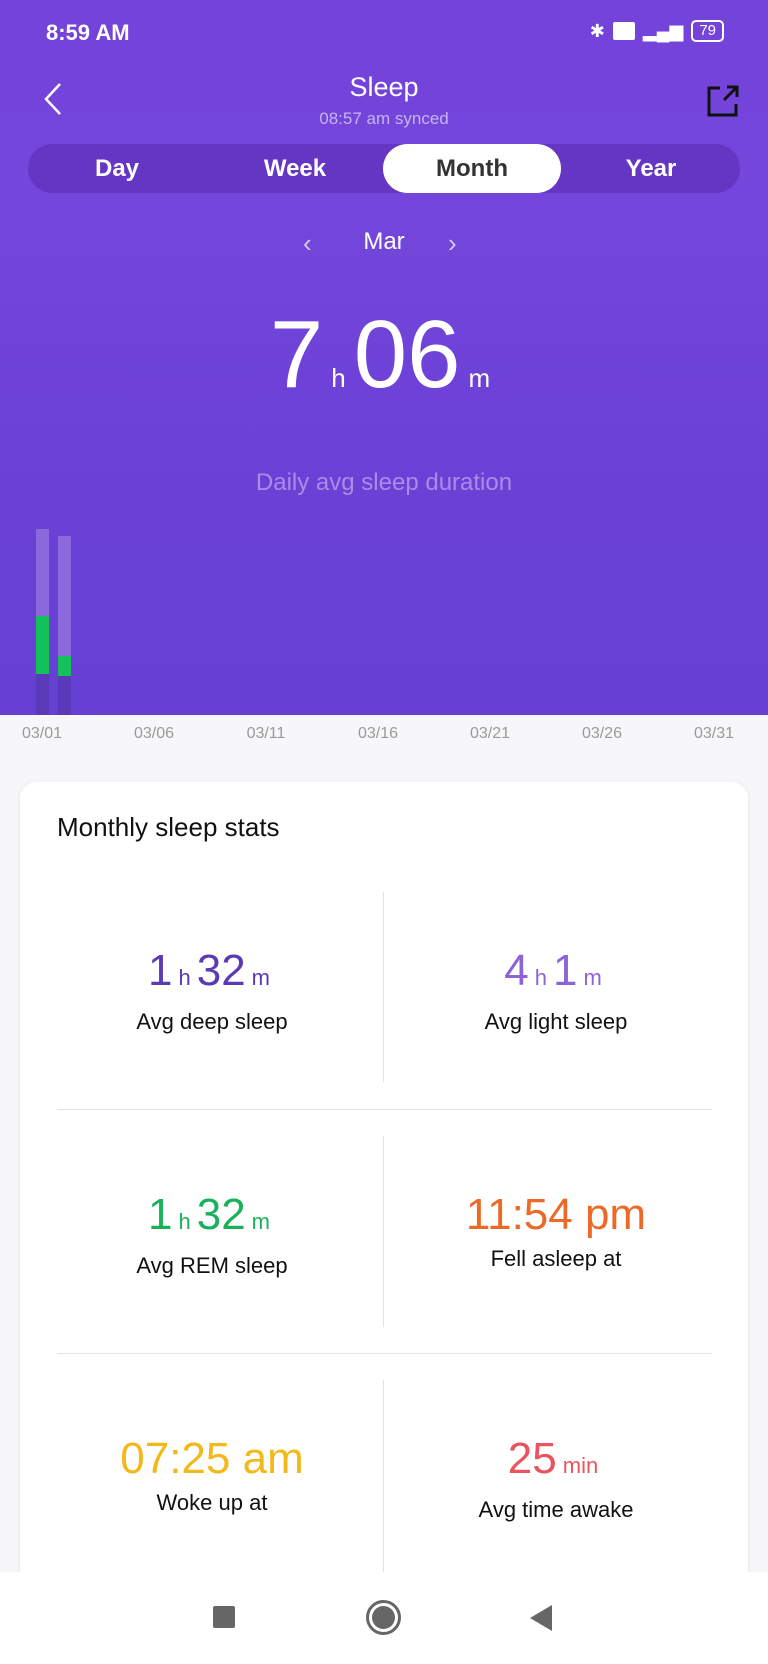  I want to click on battery-icon: 79, so click(707, 31).